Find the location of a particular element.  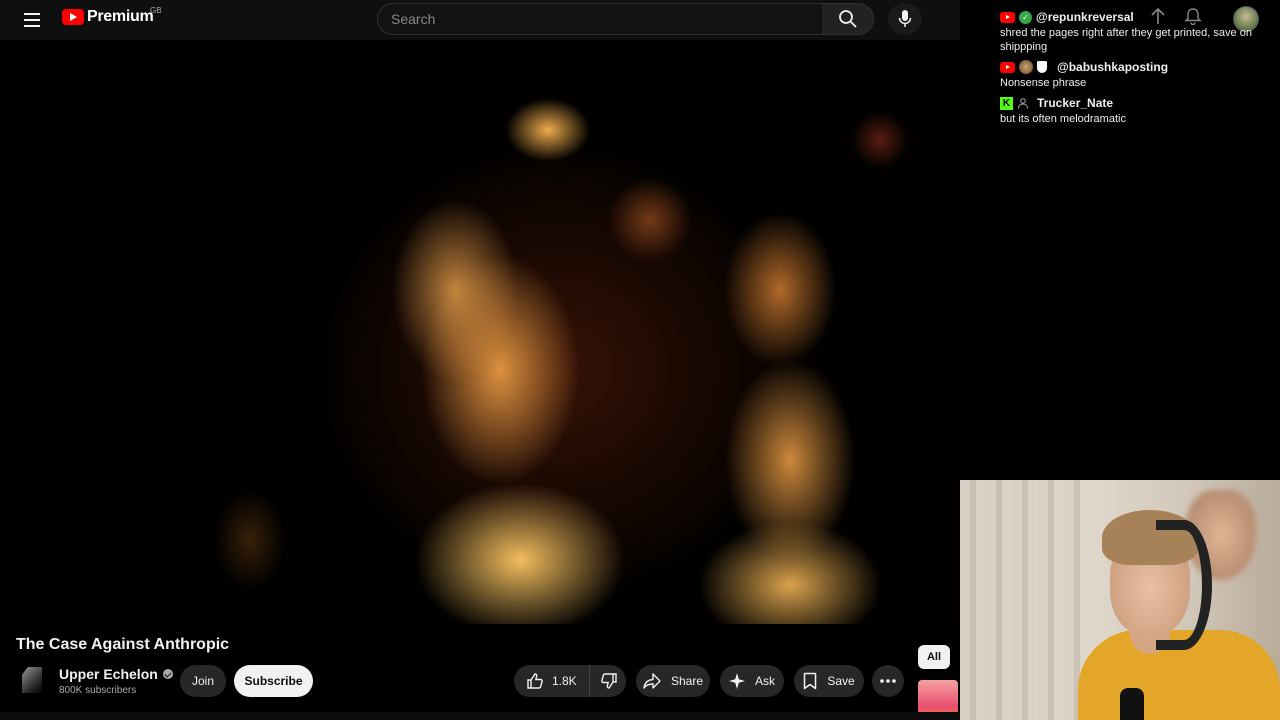

webcam-microphone is located at coordinates (1132, 704).